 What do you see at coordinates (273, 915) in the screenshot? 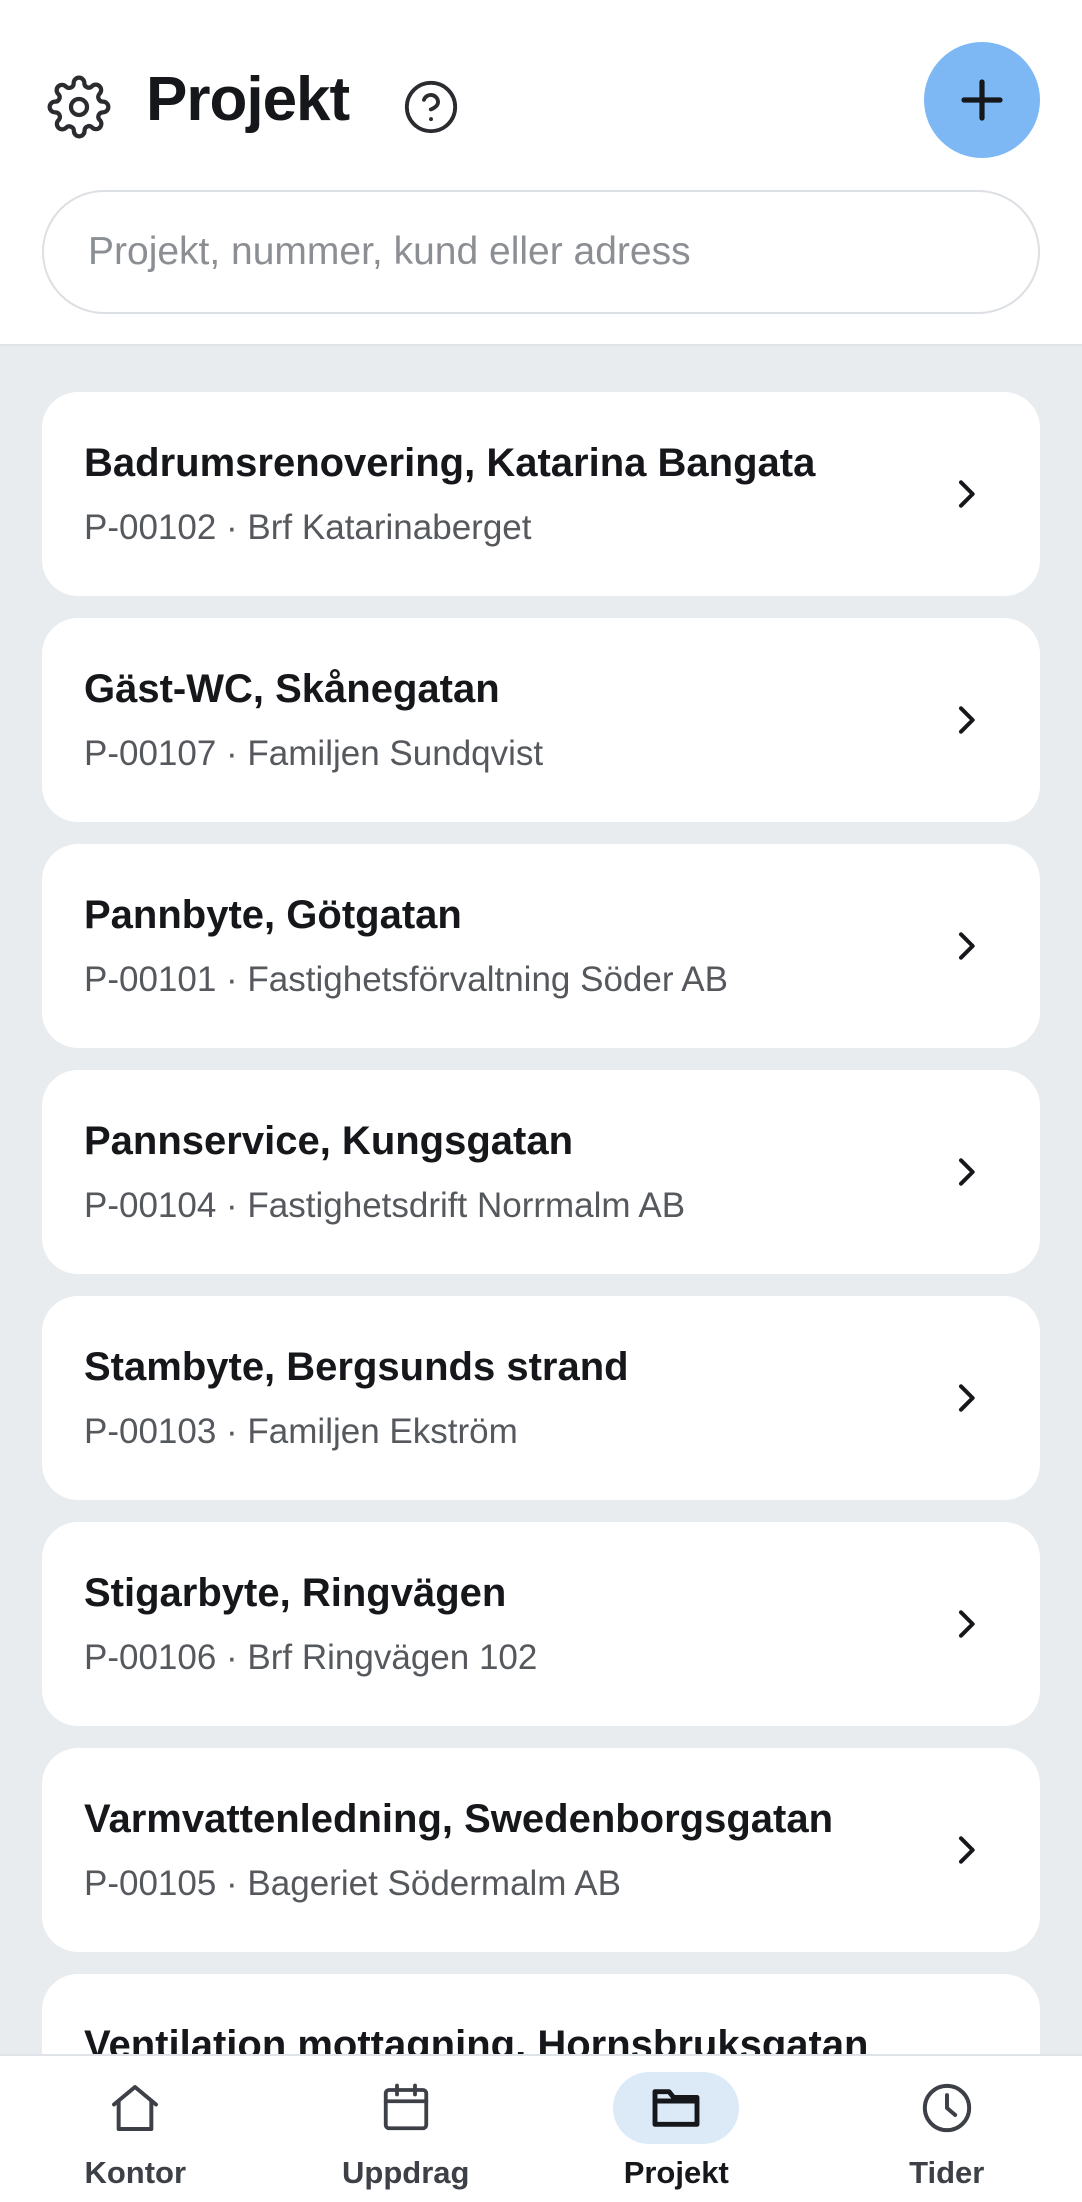
I see `project-title: Pannbyte, Götgatan` at bounding box center [273, 915].